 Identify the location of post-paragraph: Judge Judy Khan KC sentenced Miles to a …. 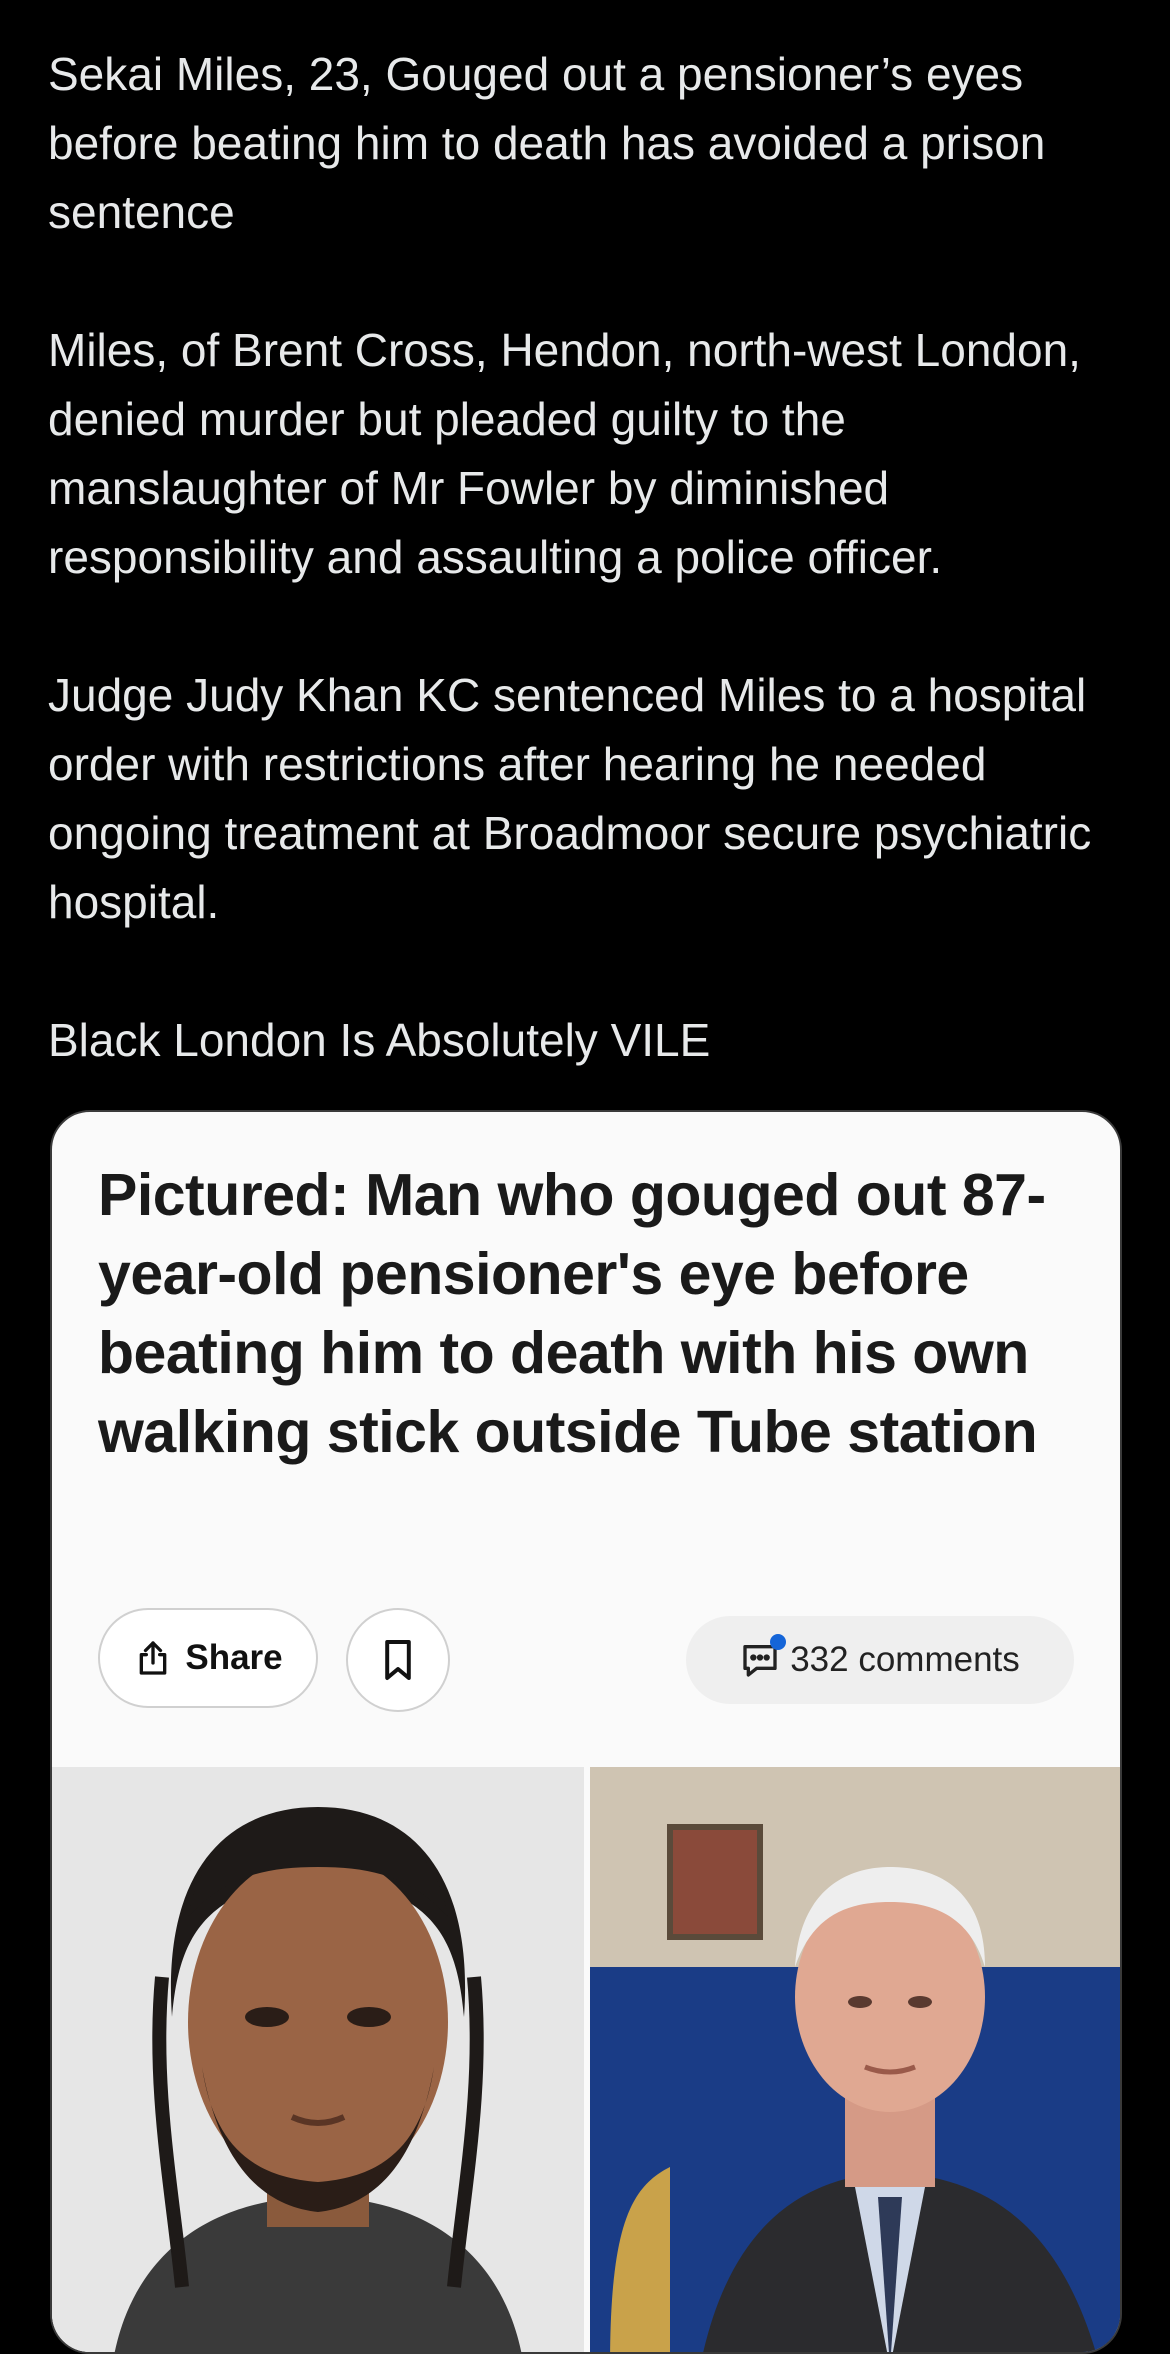
(570, 798).